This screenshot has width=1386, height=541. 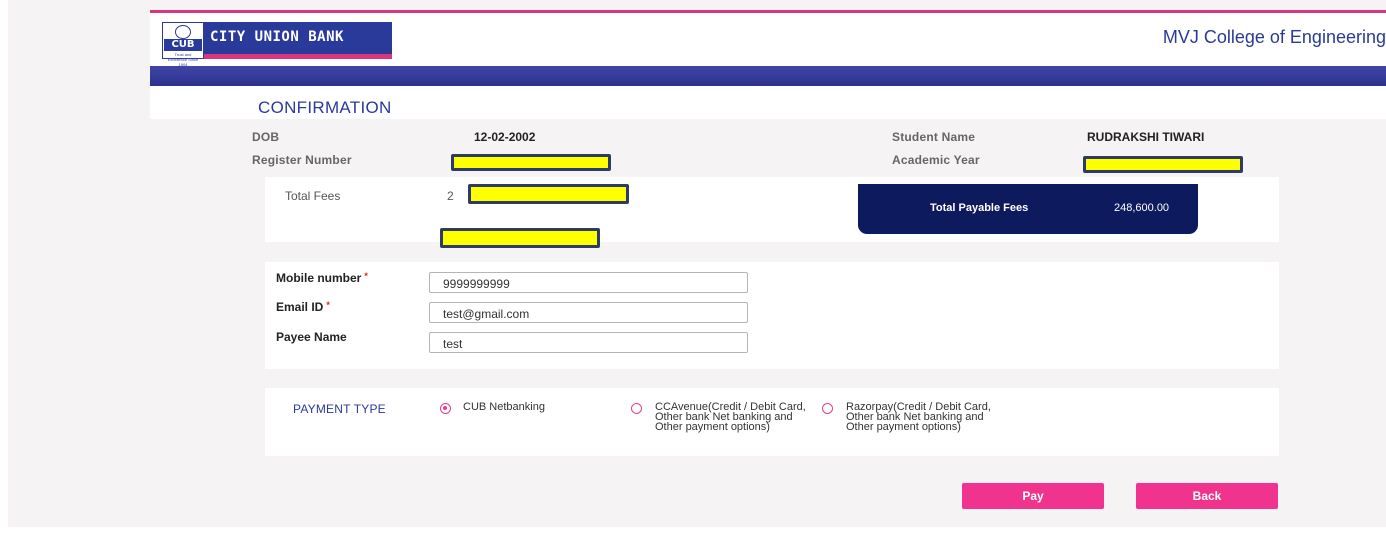 What do you see at coordinates (548, 194) in the screenshot?
I see `total-fees-redaction` at bounding box center [548, 194].